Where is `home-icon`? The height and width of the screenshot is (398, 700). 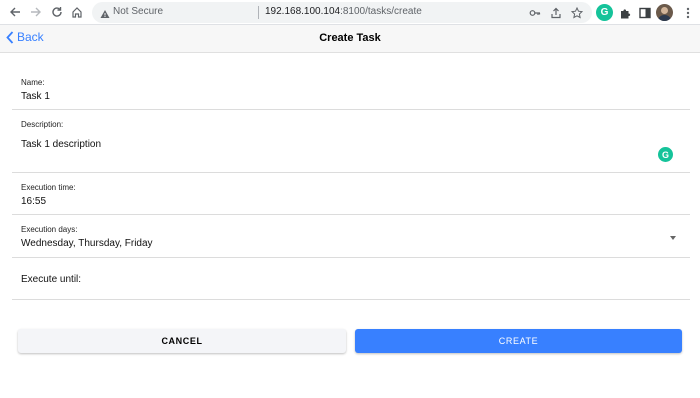 home-icon is located at coordinates (77, 12).